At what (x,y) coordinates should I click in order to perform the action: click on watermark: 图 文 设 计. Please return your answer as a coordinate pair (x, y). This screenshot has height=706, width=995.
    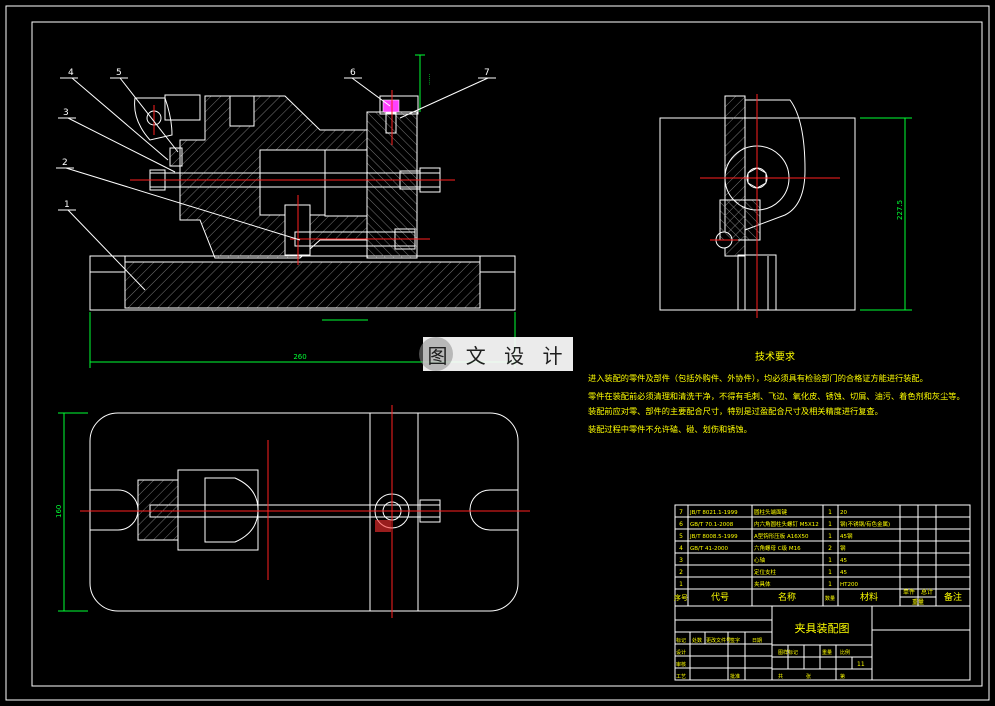
    Looking at the image, I should click on (496, 354).